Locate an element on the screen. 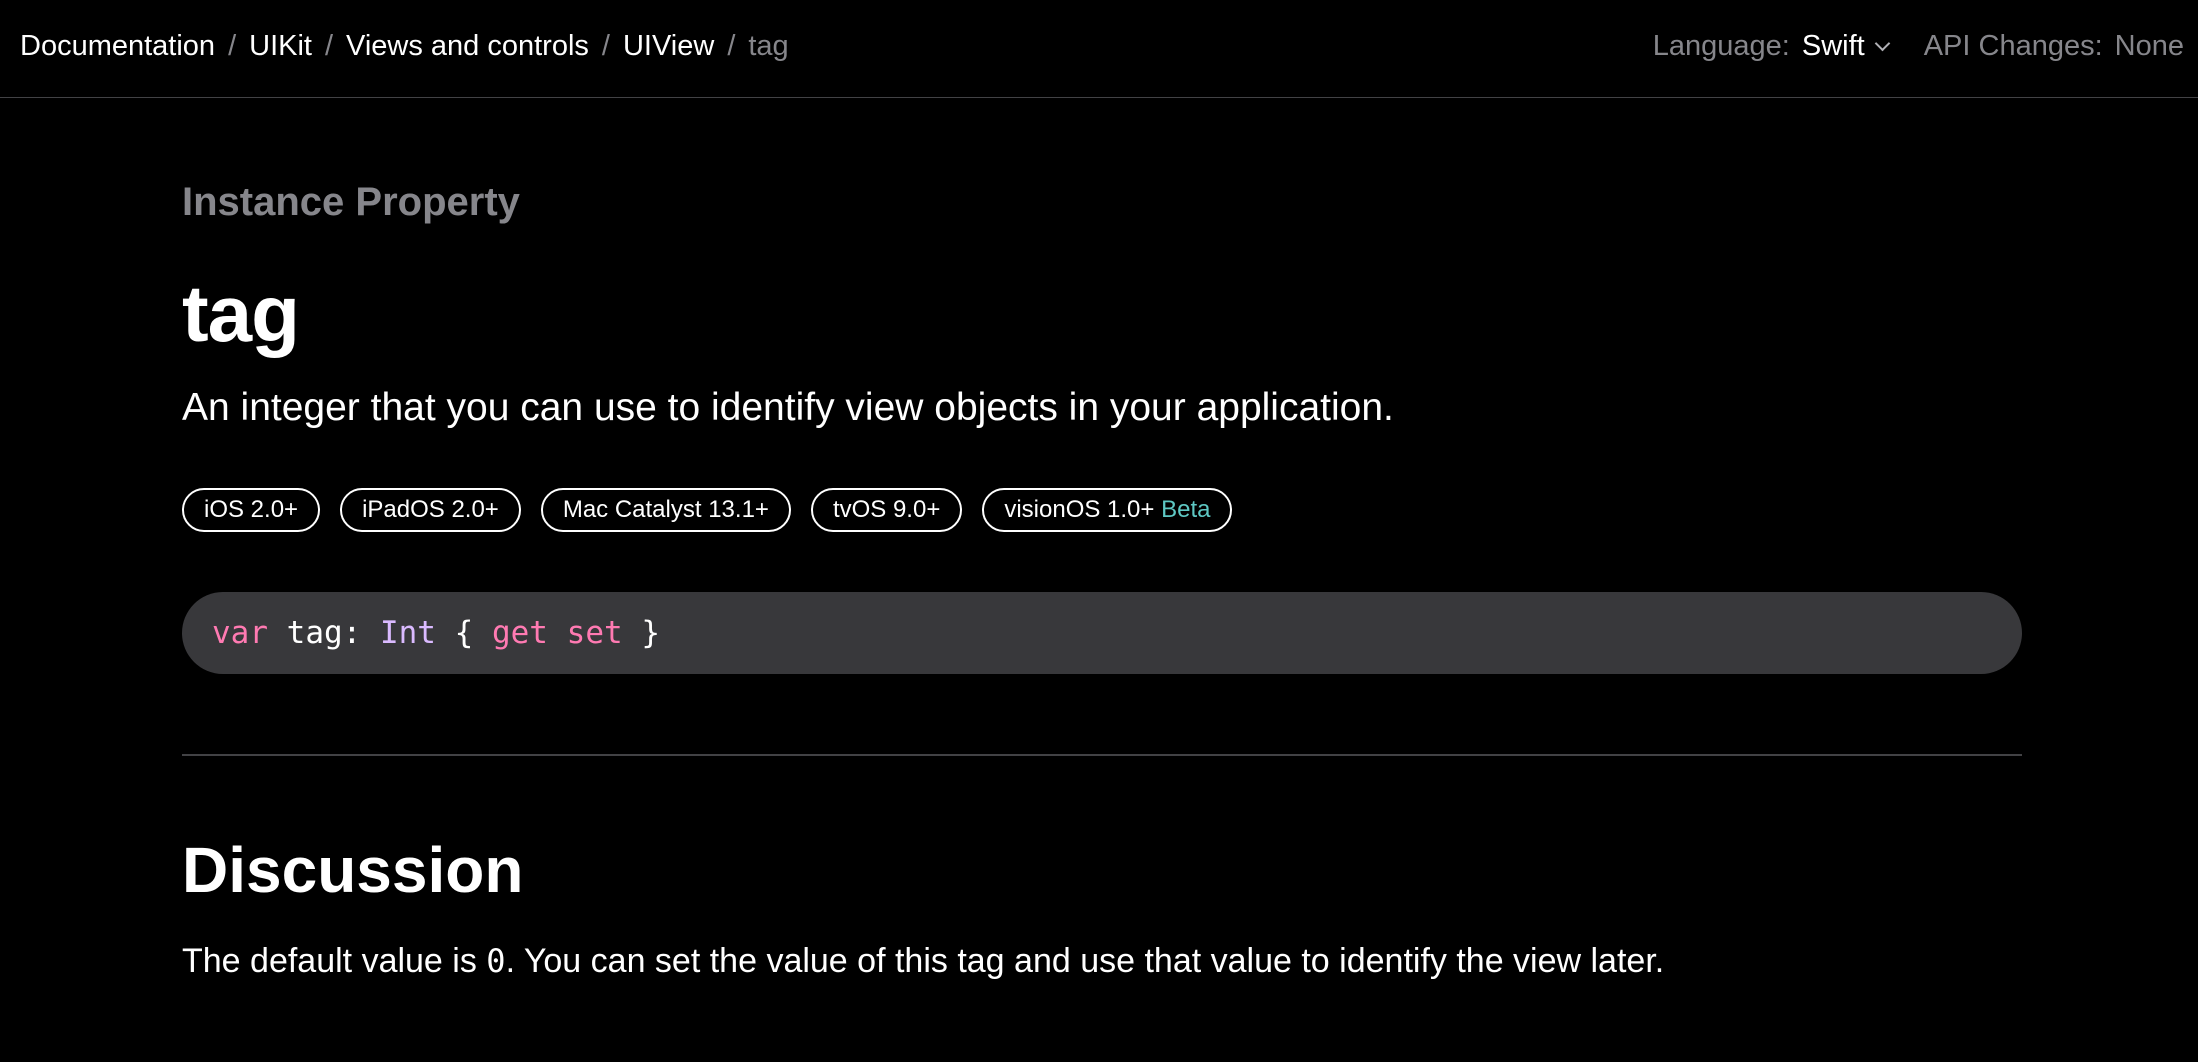 This screenshot has height=1062, width=2198. api-changes-selector: None is located at coordinates (2149, 46).